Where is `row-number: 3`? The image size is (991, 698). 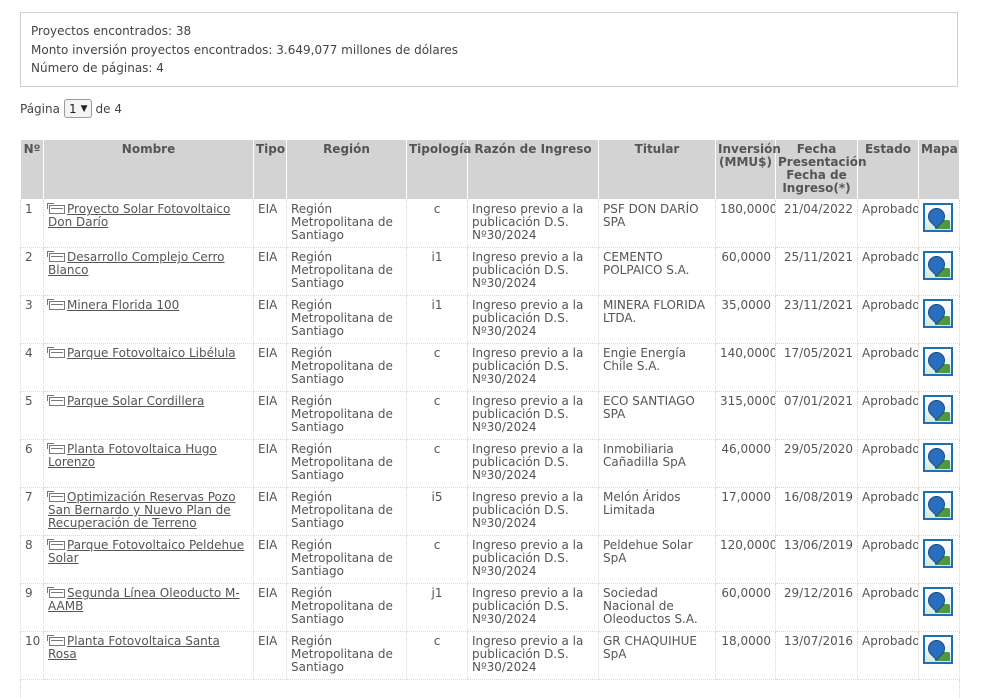
row-number: 3 is located at coordinates (32, 319).